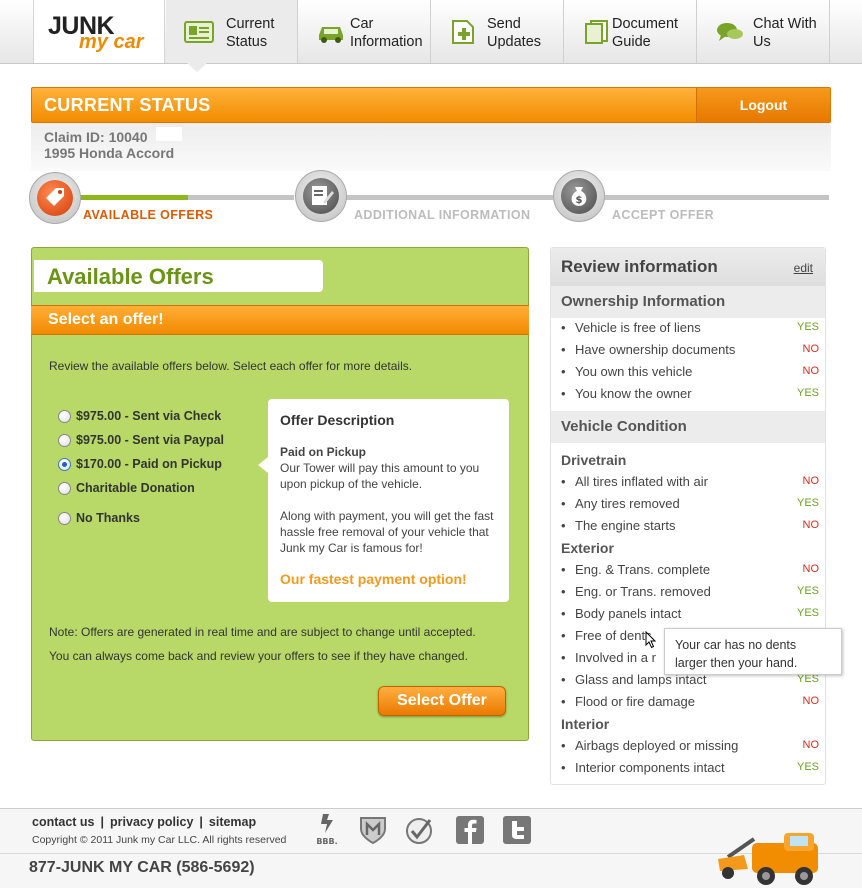 The width and height of the screenshot is (862, 888). What do you see at coordinates (470, 830) in the screenshot?
I see `facebook-icon` at bounding box center [470, 830].